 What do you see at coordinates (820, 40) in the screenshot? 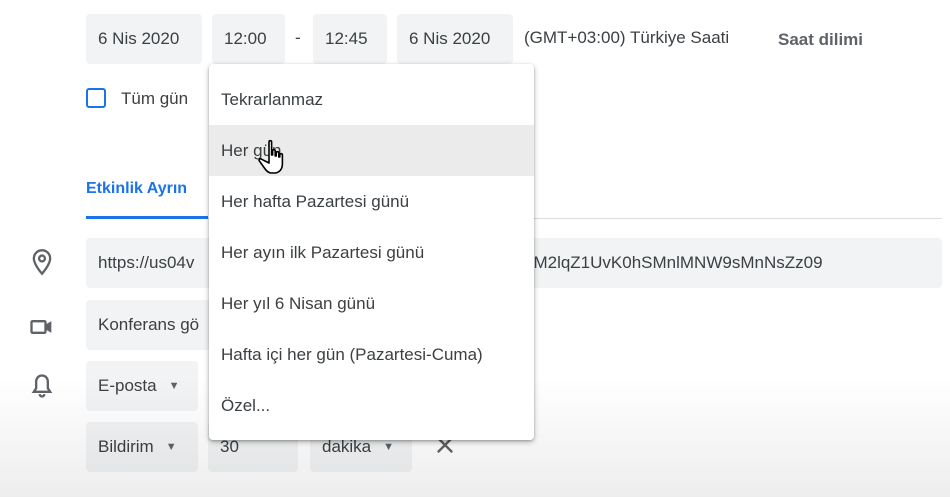
I see `timezone-button: Saat dilimi` at bounding box center [820, 40].